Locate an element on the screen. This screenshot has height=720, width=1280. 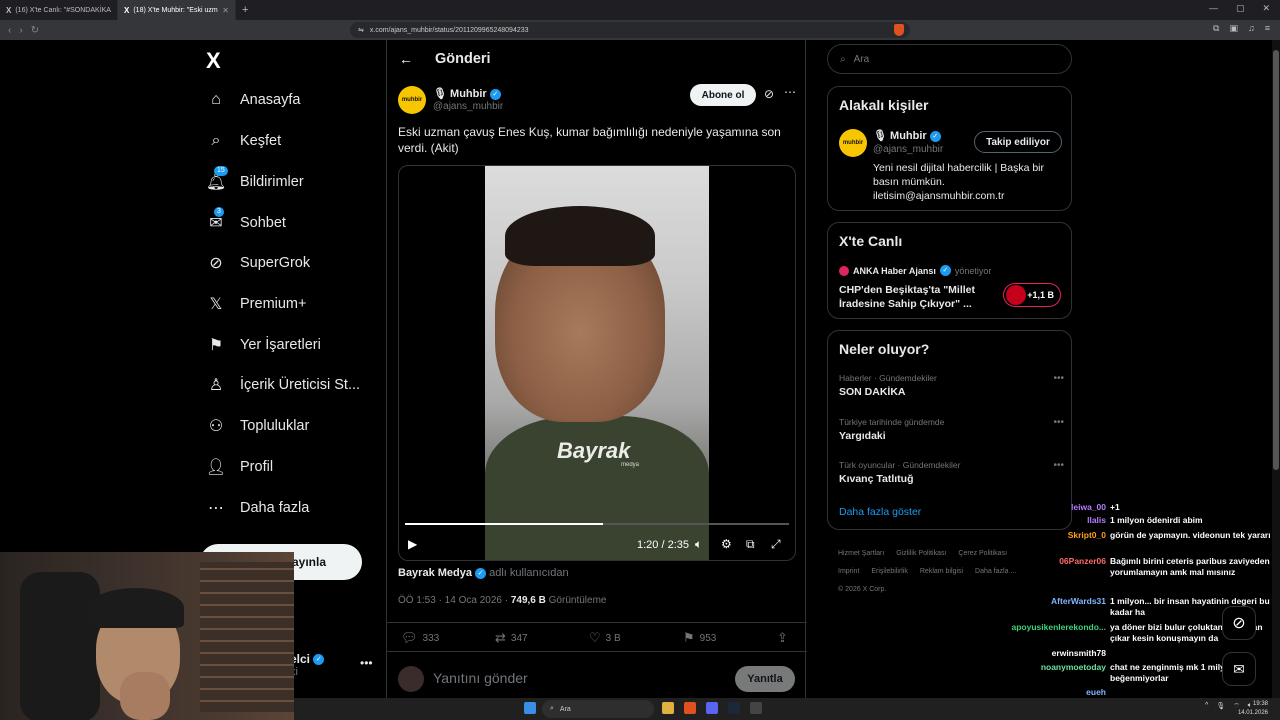
x-logo-icon: X is located at coordinates (213, 61).